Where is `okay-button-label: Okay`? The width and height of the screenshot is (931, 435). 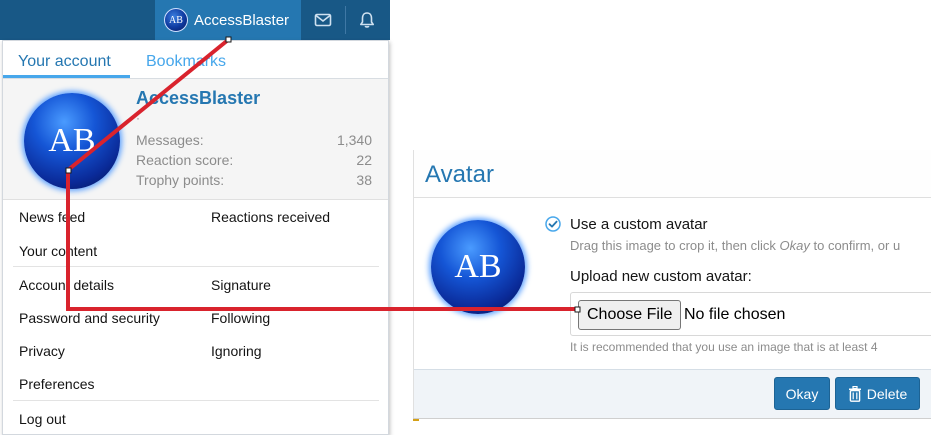
okay-button-label: Okay is located at coordinates (802, 393).